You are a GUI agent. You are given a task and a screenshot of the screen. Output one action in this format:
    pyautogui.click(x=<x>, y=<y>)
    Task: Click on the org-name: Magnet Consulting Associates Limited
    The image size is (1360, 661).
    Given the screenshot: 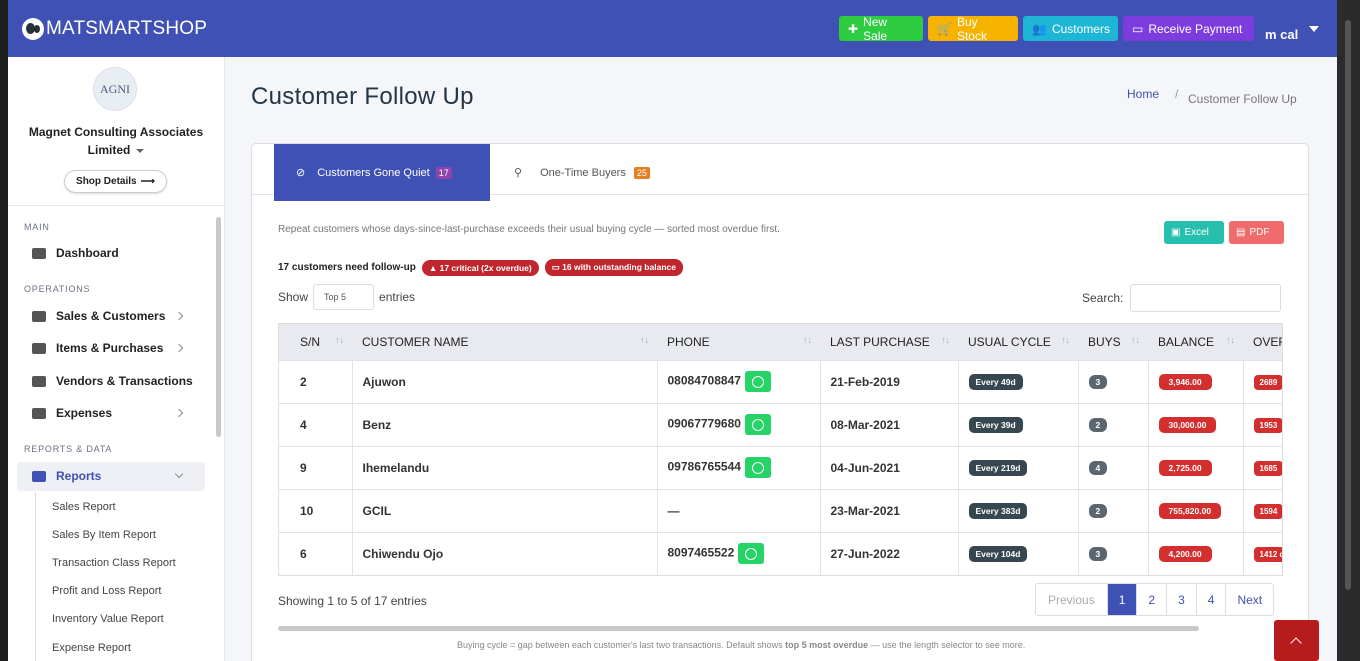 What is the action you would take?
    pyautogui.click(x=116, y=141)
    